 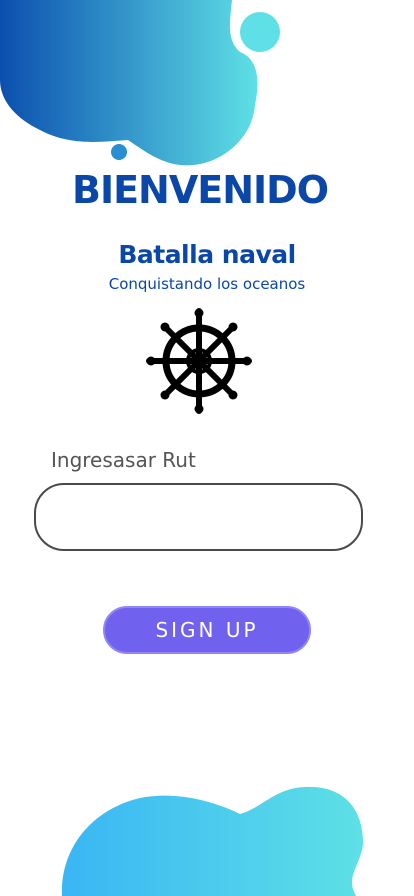 I want to click on welcome-title: BIENVENIDO, so click(x=200, y=190).